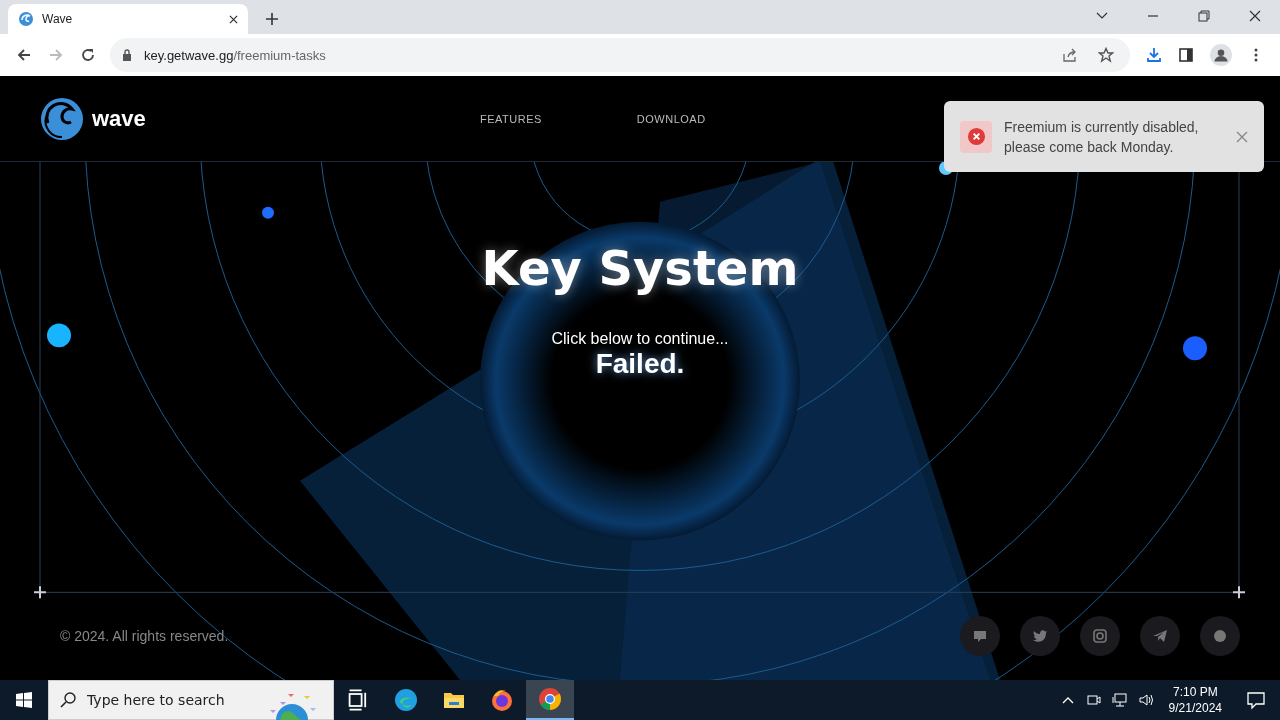 The image size is (1280, 720). Describe the element at coordinates (24, 55) in the screenshot. I see `back-icon` at that location.